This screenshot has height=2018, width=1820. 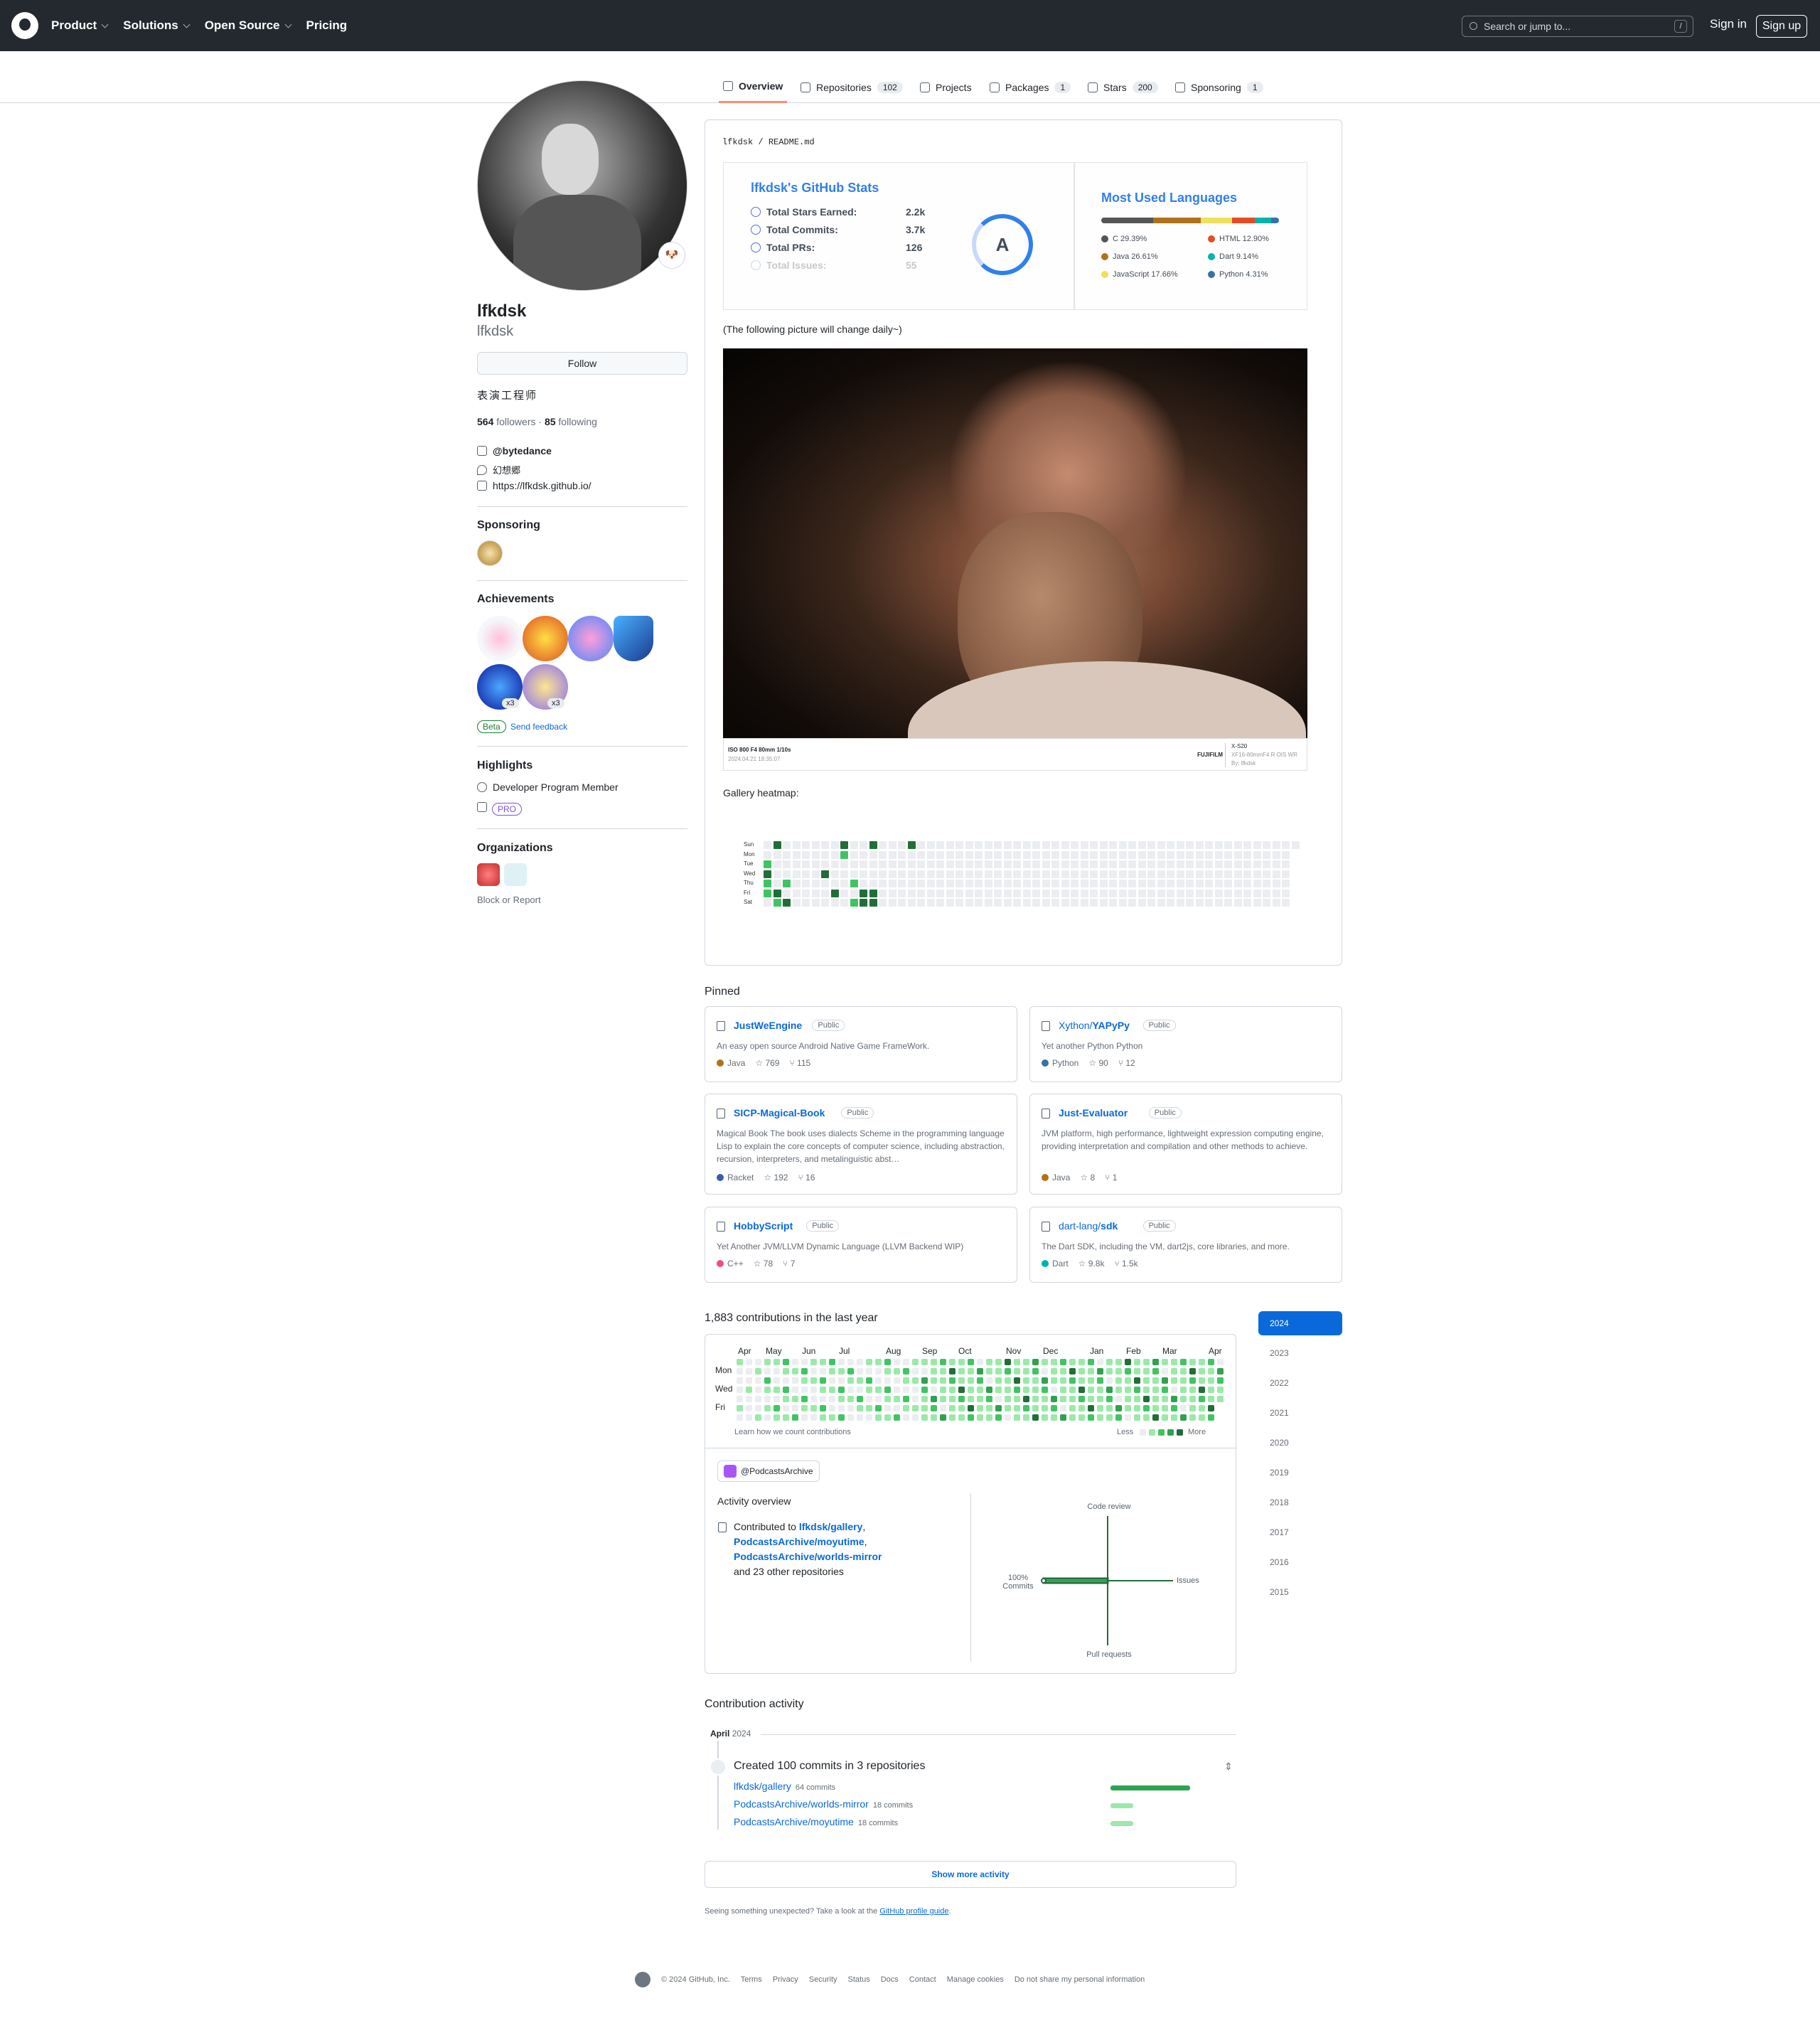 What do you see at coordinates (582, 363) in the screenshot?
I see `follow-button: Follow` at bounding box center [582, 363].